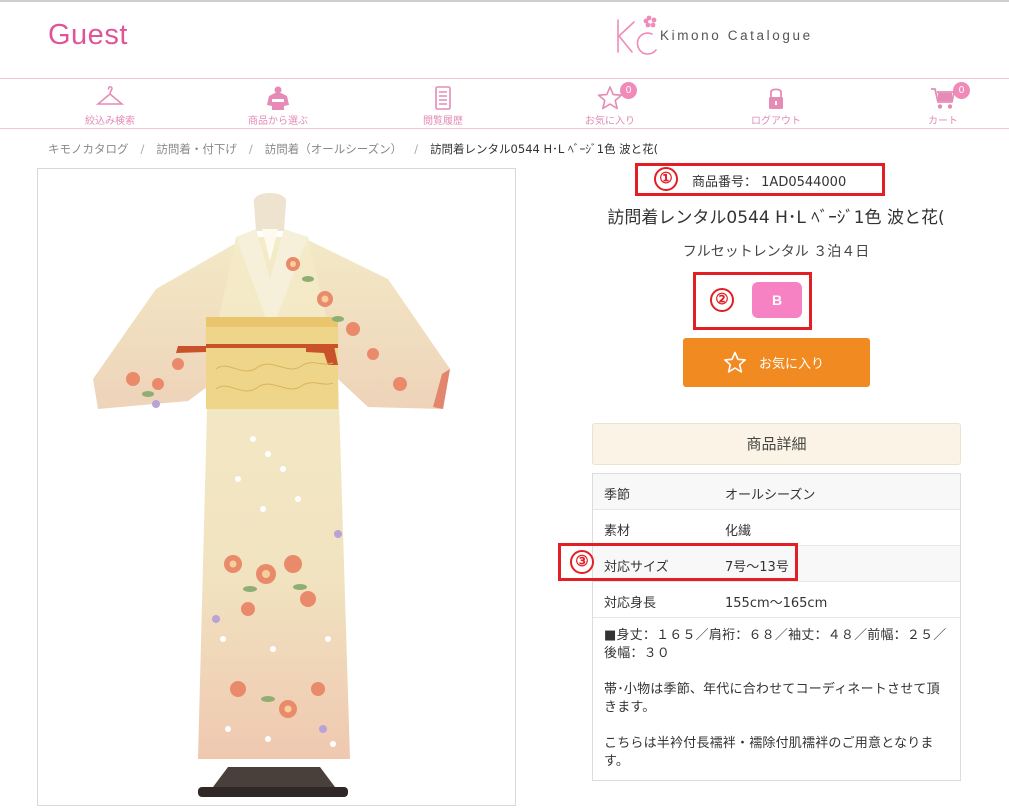  Describe the element at coordinates (738, 531) in the screenshot. I see `detail-value: 化繊` at that location.